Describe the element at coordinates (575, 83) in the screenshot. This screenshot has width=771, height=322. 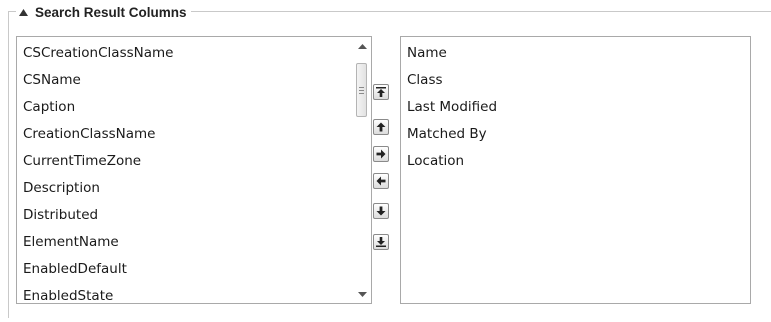
I see `list-item: Class` at that location.